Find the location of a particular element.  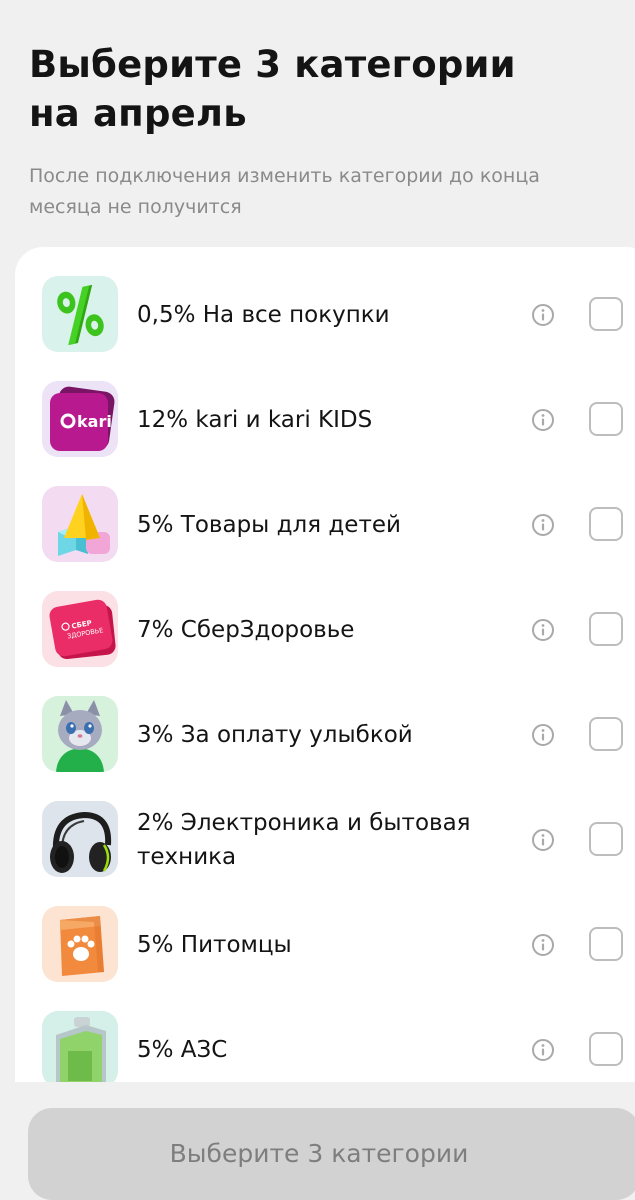

category-label-line-1: 2% Электроника и бытовая is located at coordinates (304, 822).